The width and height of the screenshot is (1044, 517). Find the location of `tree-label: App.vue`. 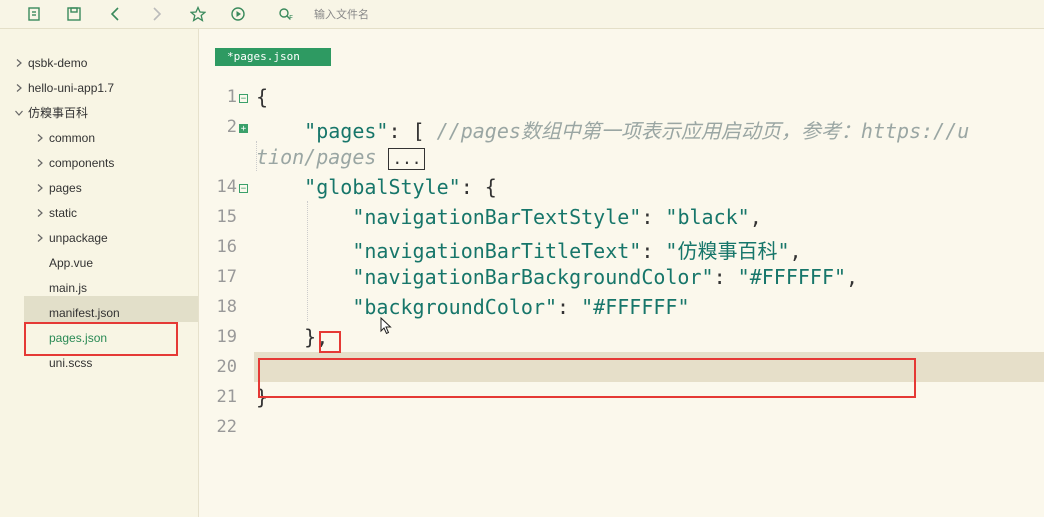

tree-label: App.vue is located at coordinates (71, 263).